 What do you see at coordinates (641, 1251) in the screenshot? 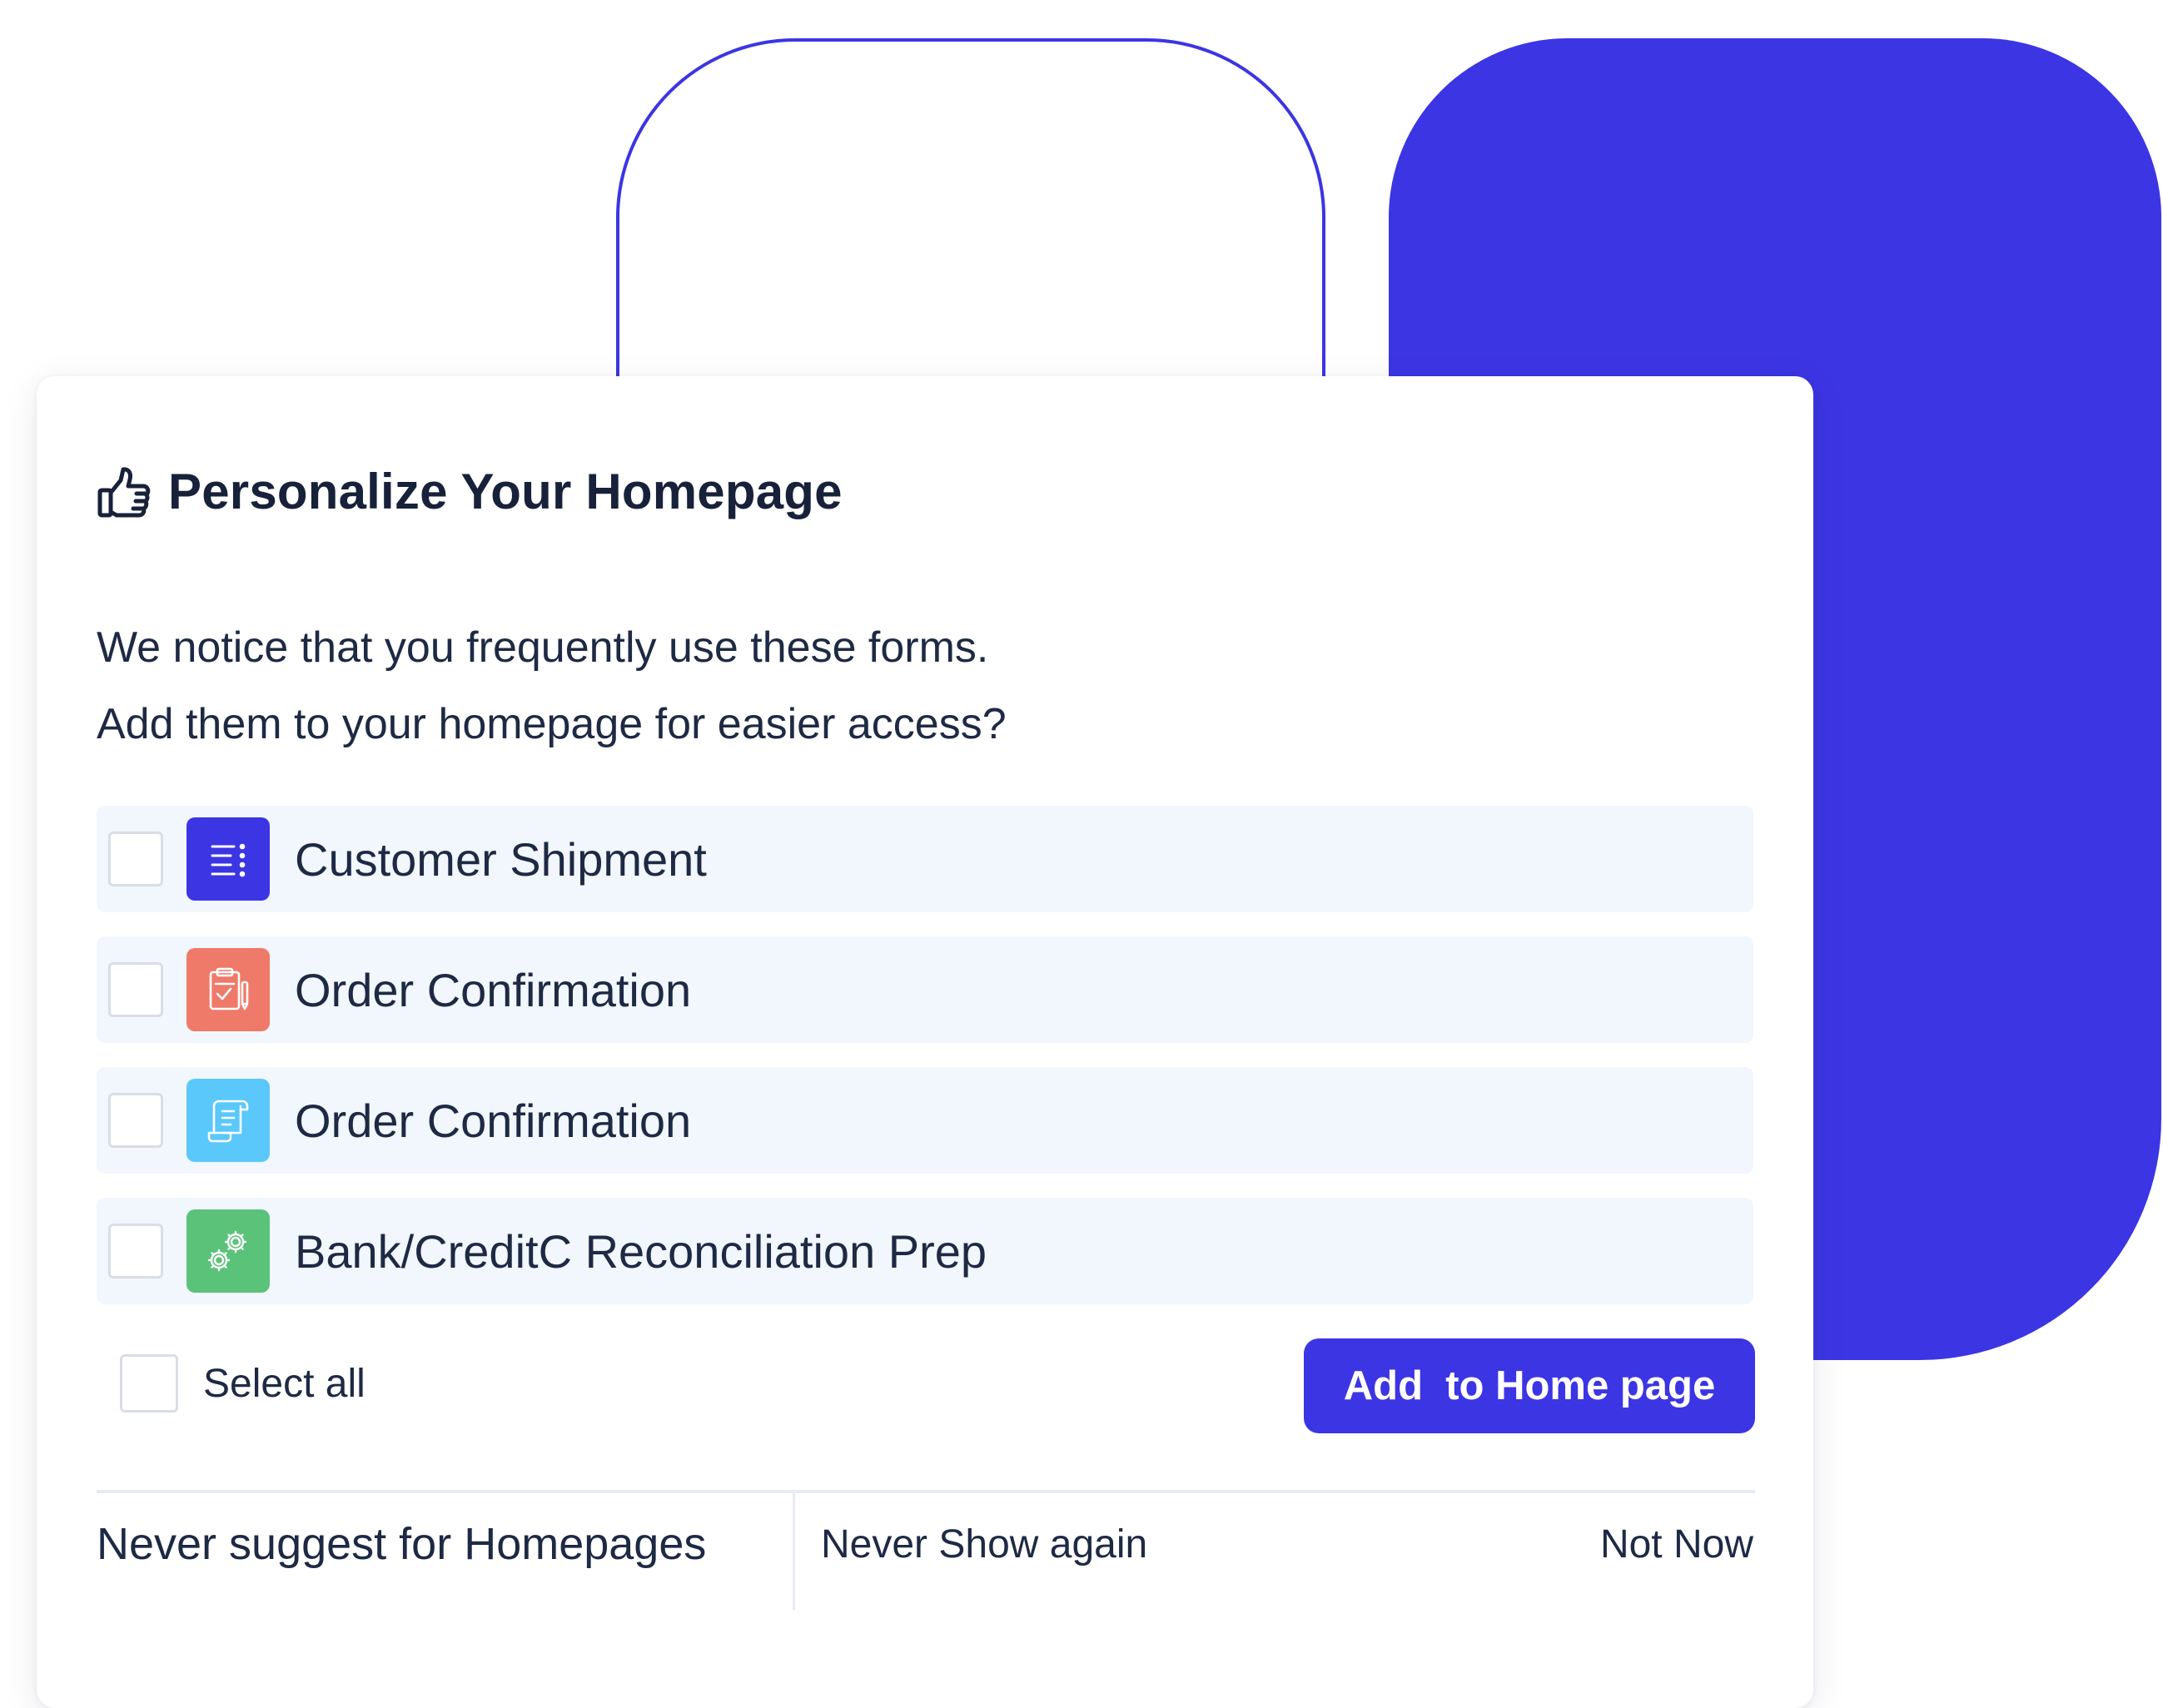
I see `form-label: Bank/CreditC Reconciliation Prep` at bounding box center [641, 1251].